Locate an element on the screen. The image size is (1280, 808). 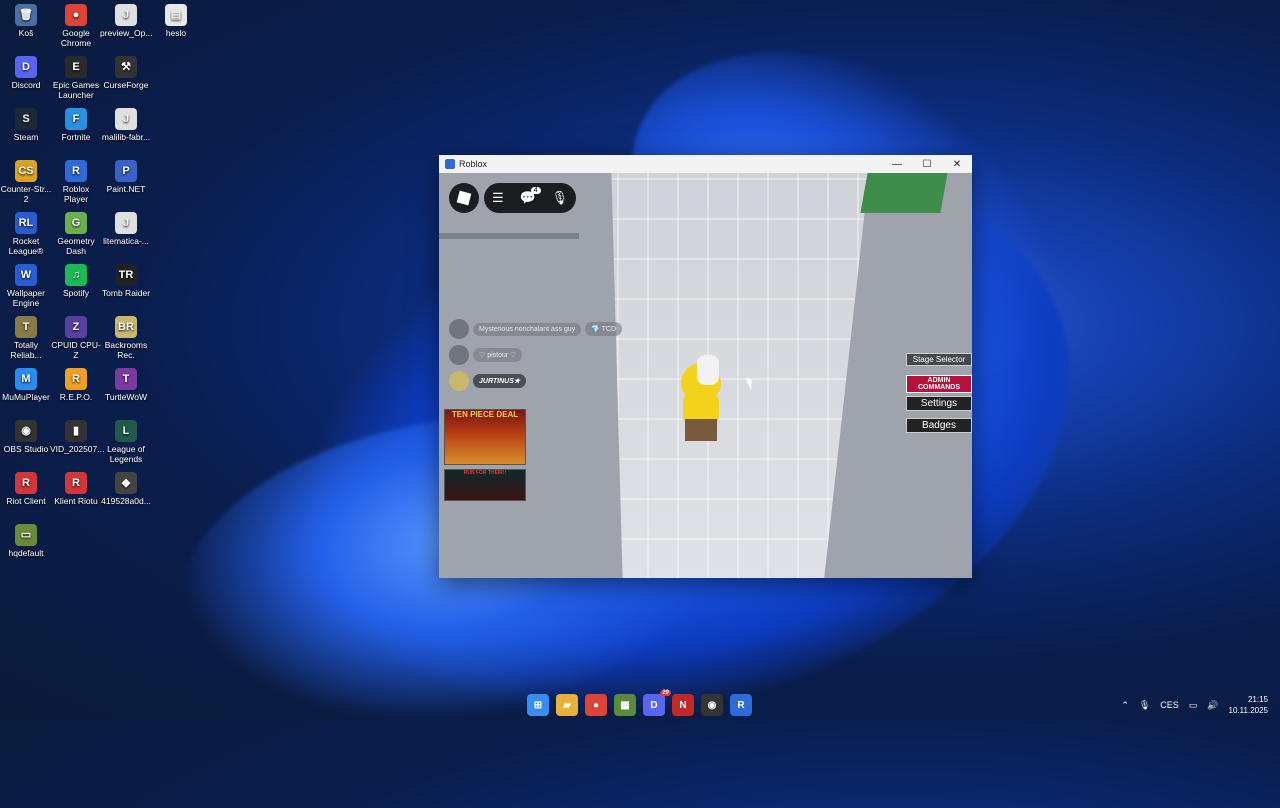
desktop-icon: D Discord is located at coordinates (26, 73).